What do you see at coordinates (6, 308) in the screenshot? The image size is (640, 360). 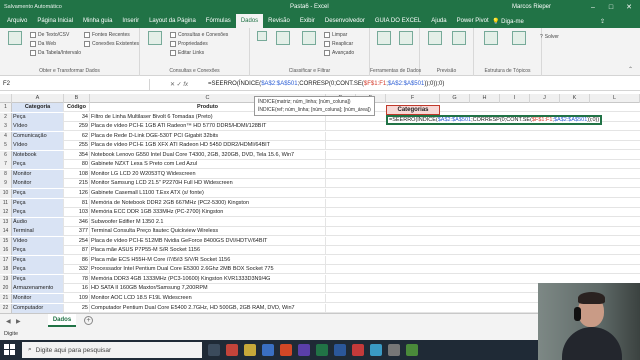 I see `row-header: 22` at bounding box center [6, 308].